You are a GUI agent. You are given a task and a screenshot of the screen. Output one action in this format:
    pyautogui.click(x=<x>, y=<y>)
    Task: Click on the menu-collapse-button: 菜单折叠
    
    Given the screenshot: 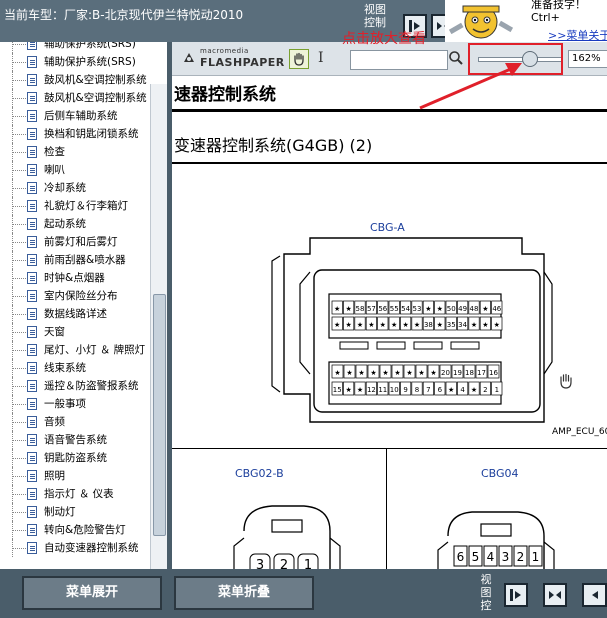 What is the action you would take?
    pyautogui.click(x=244, y=593)
    